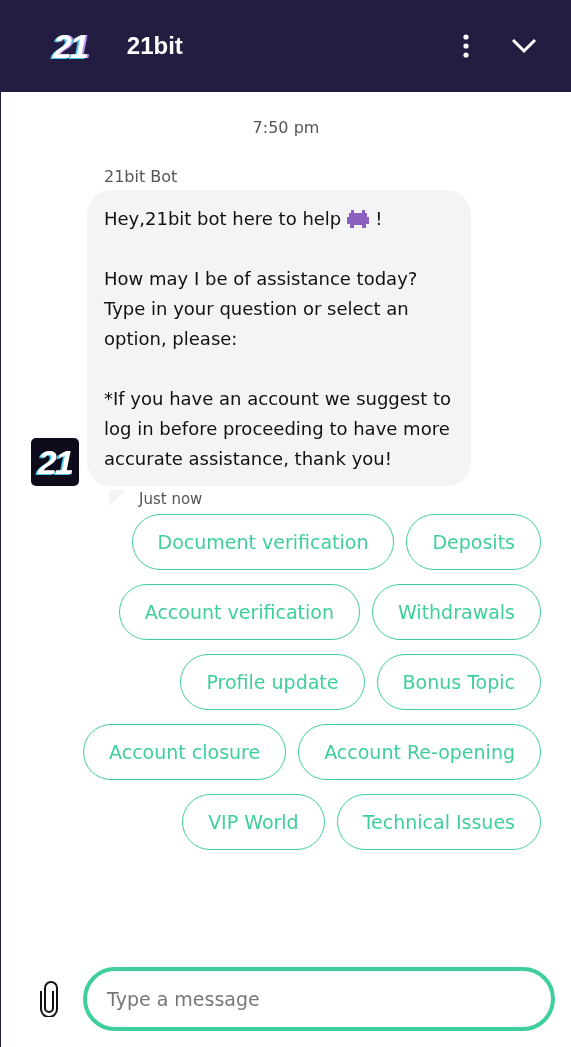  Describe the element at coordinates (473, 542) in the screenshot. I see `quick-reply-chip: Deposits` at that location.